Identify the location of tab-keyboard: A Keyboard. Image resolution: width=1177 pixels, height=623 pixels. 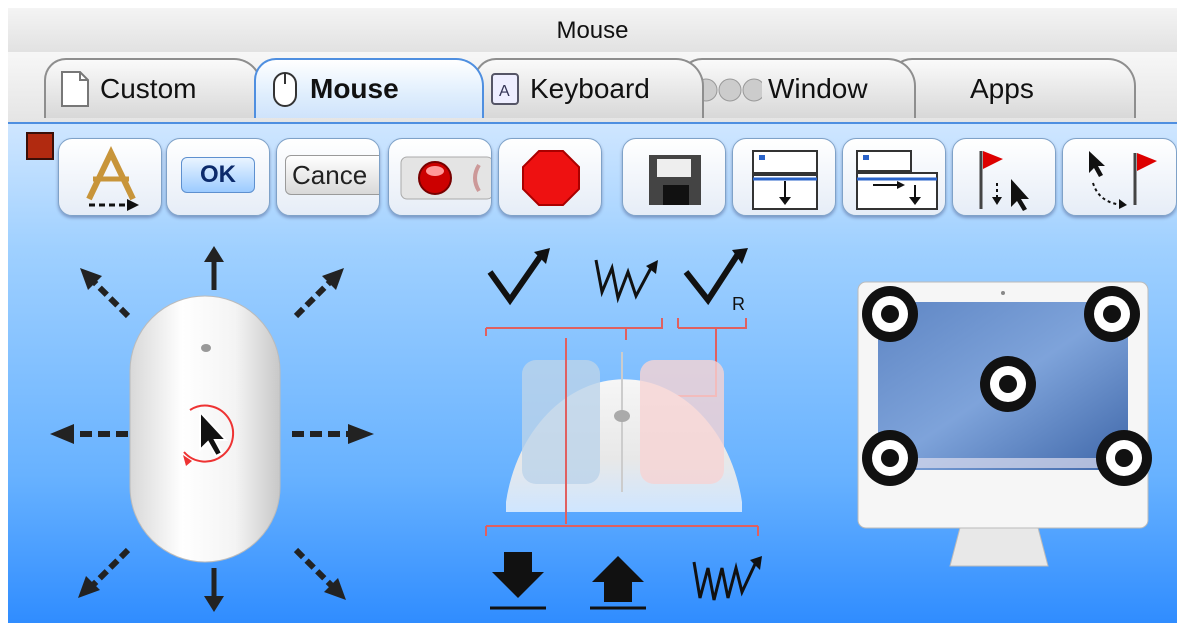
(589, 88).